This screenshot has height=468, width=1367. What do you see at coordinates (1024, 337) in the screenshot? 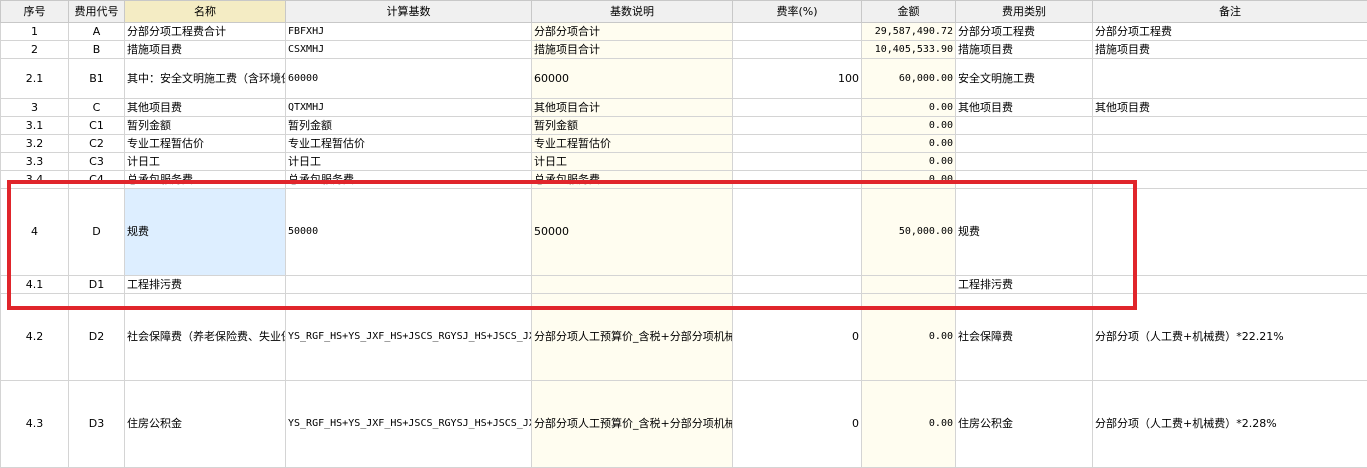
I see `cell-category: 社会保障费` at bounding box center [1024, 337].